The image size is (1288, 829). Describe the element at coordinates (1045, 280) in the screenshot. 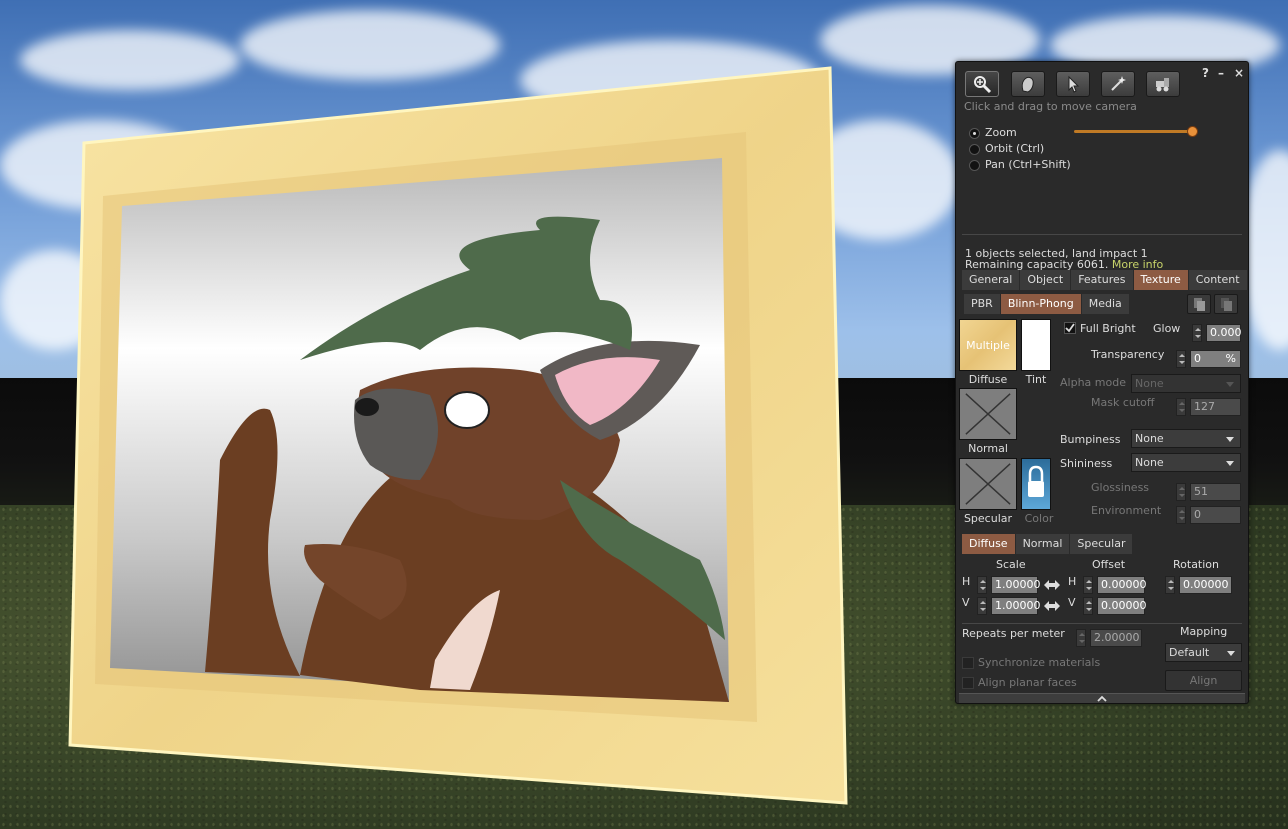

I see `tab-object: Object` at that location.